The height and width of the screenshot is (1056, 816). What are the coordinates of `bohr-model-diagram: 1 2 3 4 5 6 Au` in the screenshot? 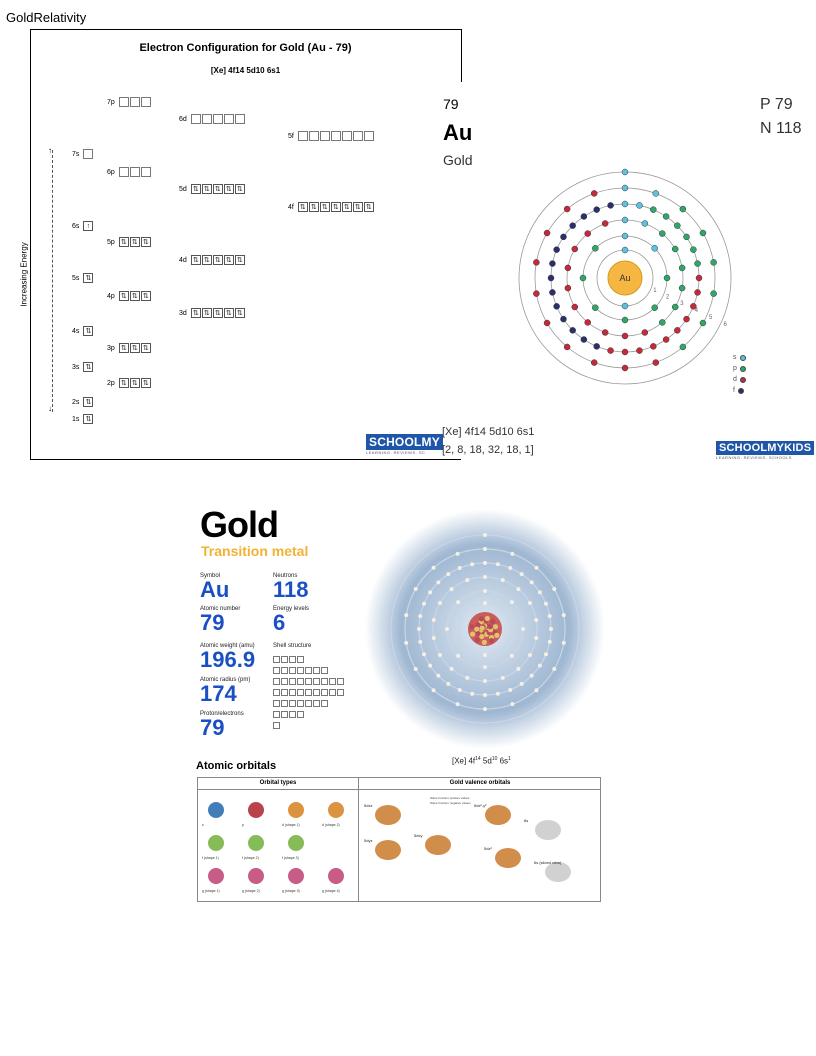 It's located at (625, 276).